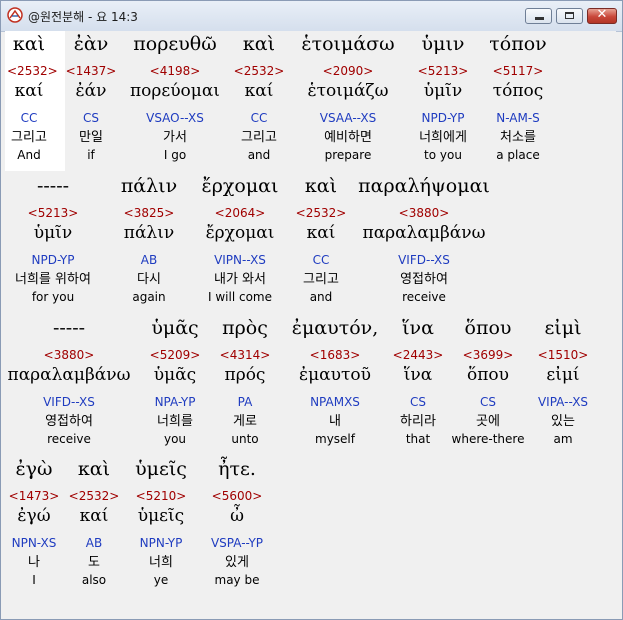 This screenshot has width=623, height=620. What do you see at coordinates (175, 421) in the screenshot?
I see `korean-gloss: 너희를` at bounding box center [175, 421].